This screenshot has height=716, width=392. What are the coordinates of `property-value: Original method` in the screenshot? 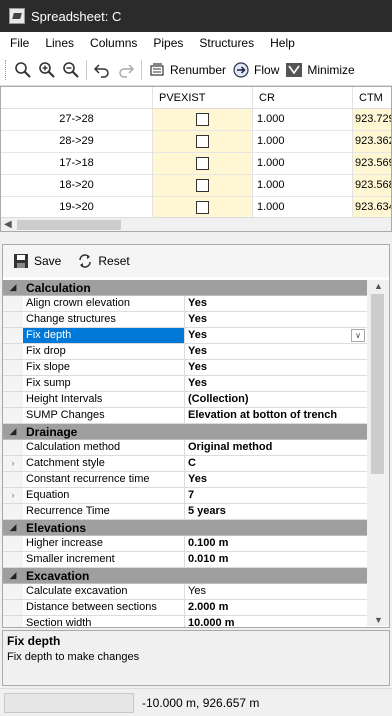 It's located at (276, 447).